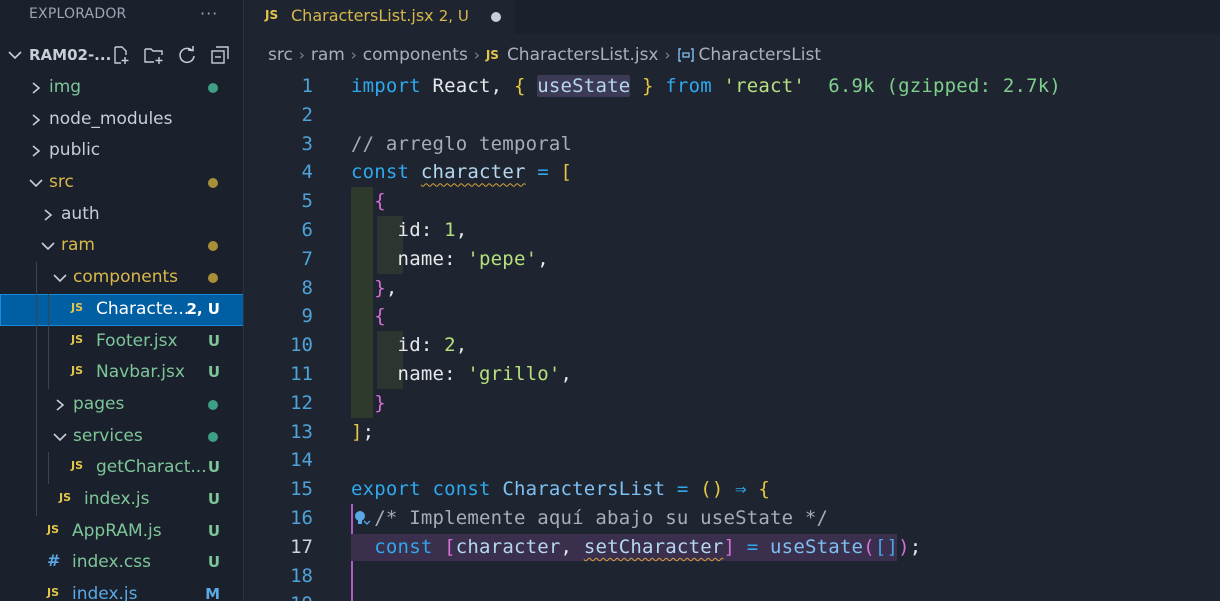  What do you see at coordinates (561, 489) in the screenshot?
I see `code-text: export const CharactersList = () ⇒ {` at bounding box center [561, 489].